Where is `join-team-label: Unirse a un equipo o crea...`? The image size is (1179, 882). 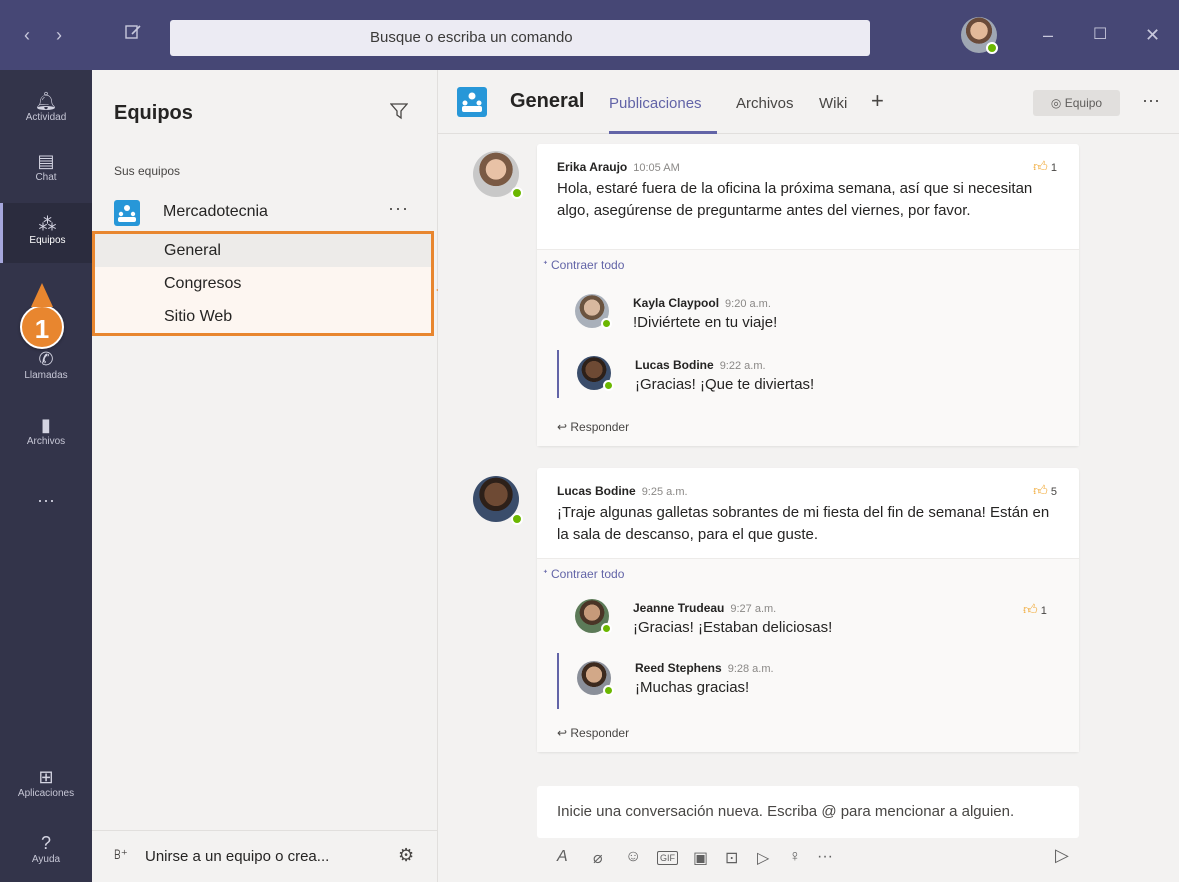
join-team-label: Unirse a un equipo o crea... is located at coordinates (237, 856).